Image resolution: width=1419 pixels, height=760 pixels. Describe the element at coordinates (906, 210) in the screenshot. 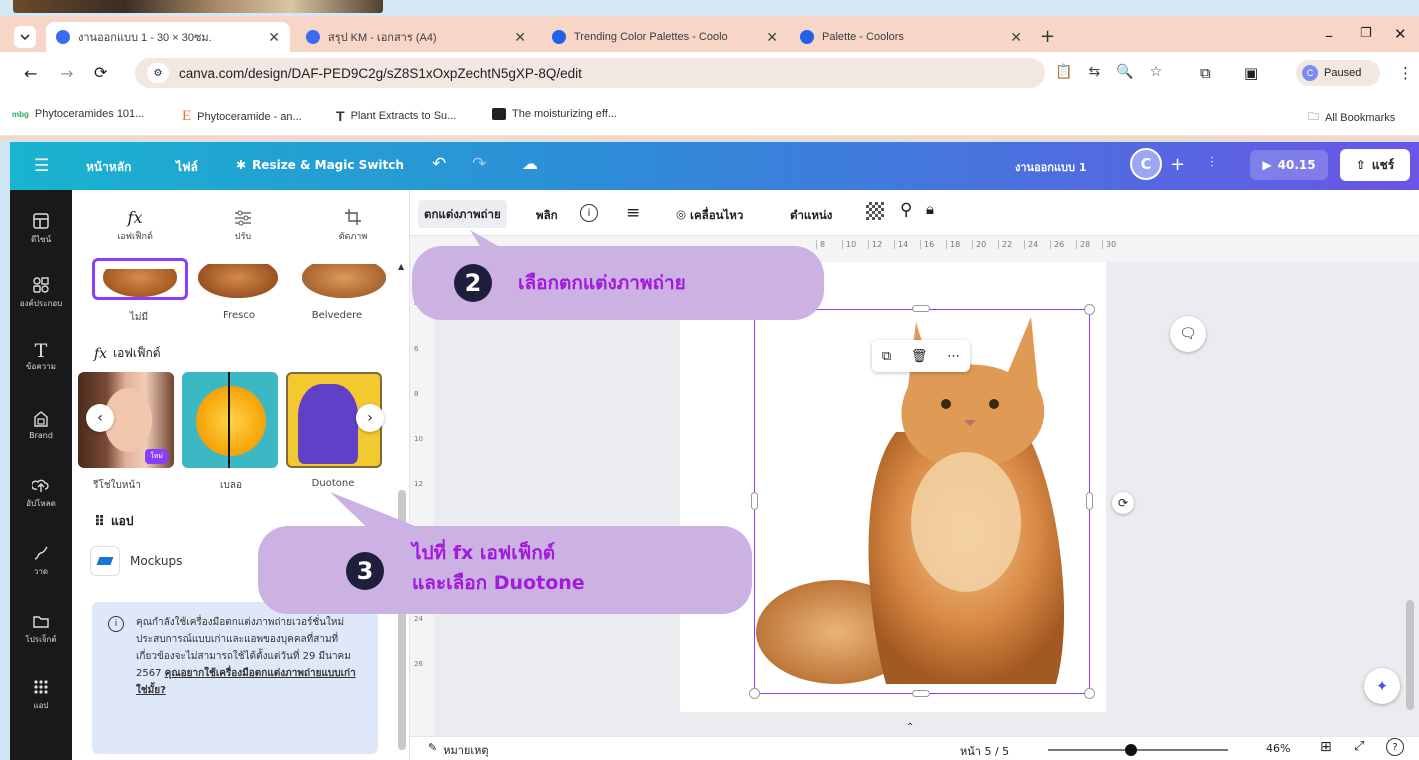

I see `paint-format-icon: ⚲` at that location.